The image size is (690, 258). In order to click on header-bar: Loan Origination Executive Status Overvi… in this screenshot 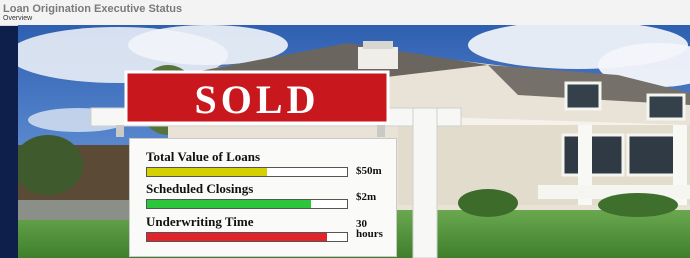, I will do `click(345, 13)`.